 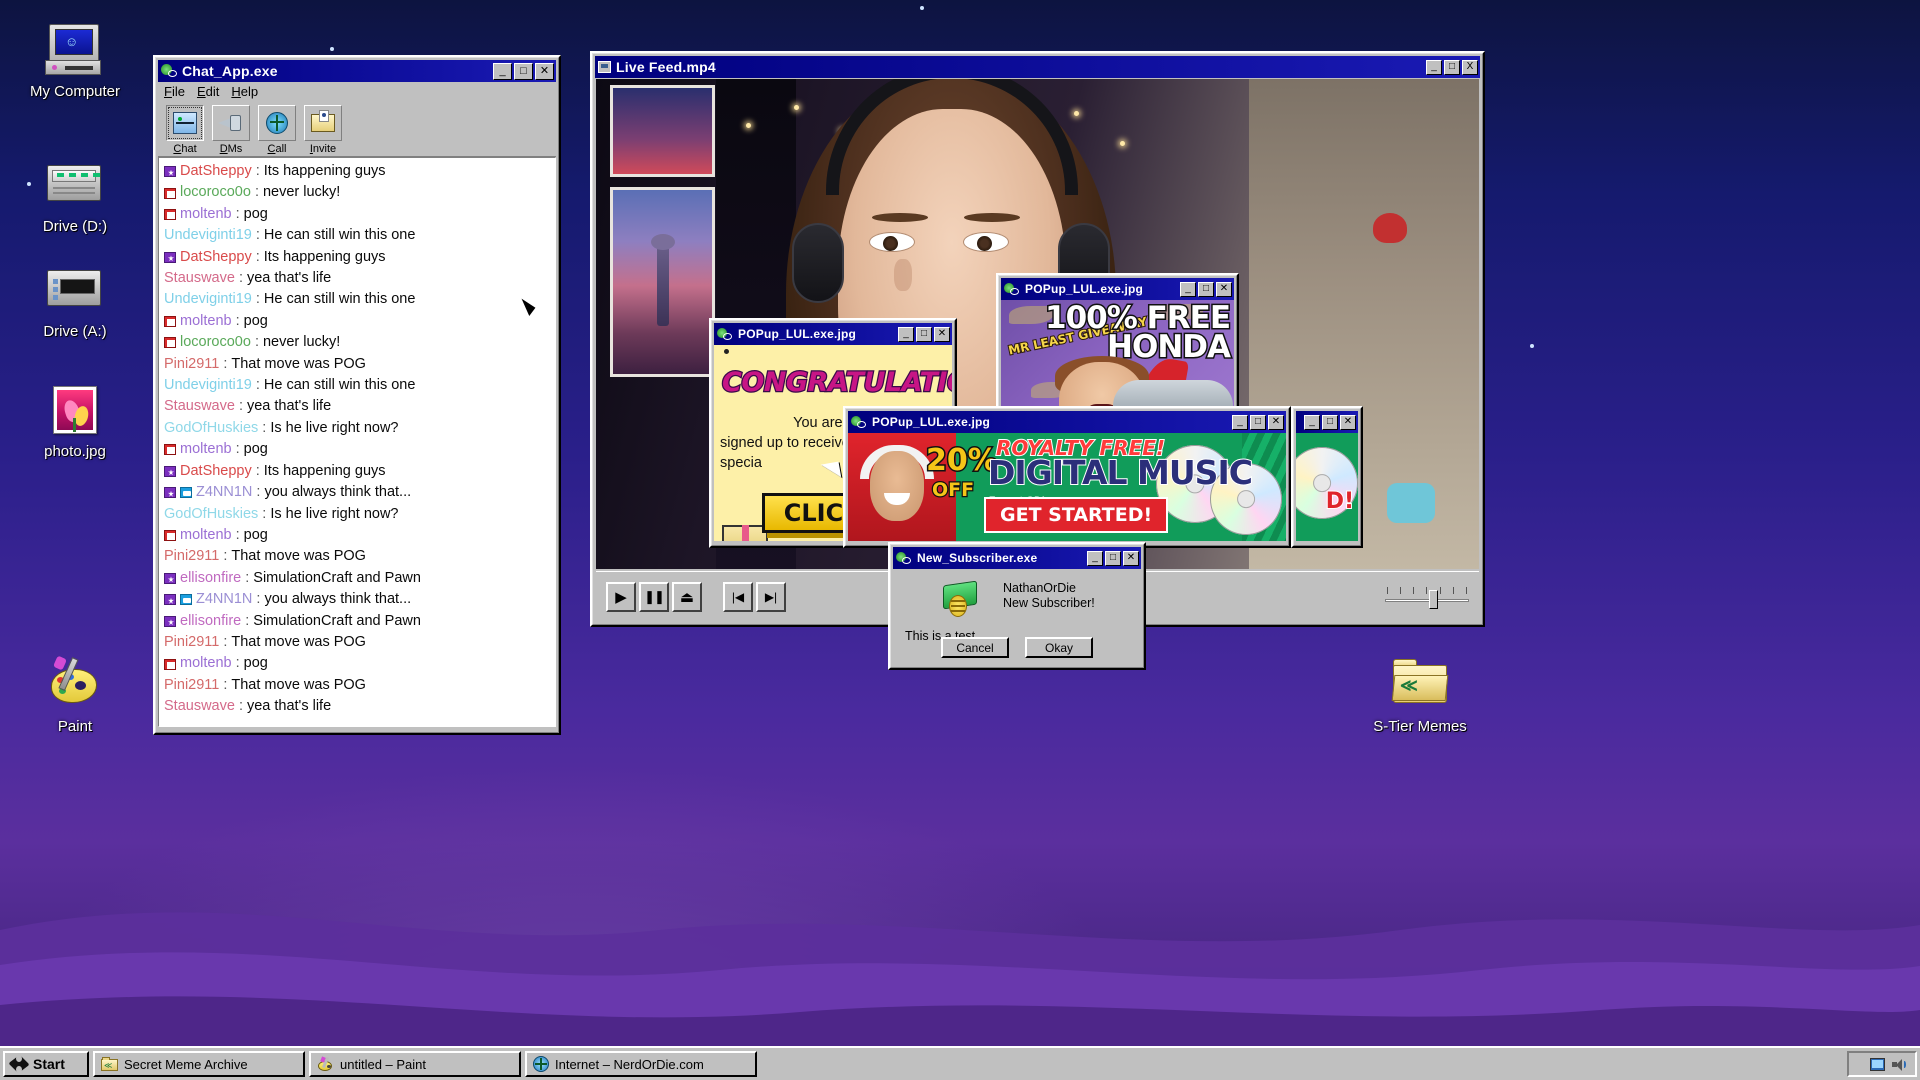 What do you see at coordinates (1452, 67) in the screenshot?
I see `video-maximize-button: □` at bounding box center [1452, 67].